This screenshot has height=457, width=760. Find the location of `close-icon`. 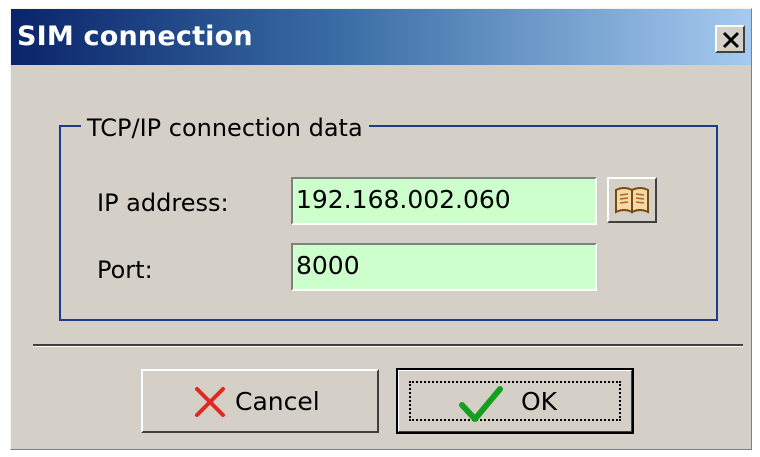

close-icon is located at coordinates (731, 40).